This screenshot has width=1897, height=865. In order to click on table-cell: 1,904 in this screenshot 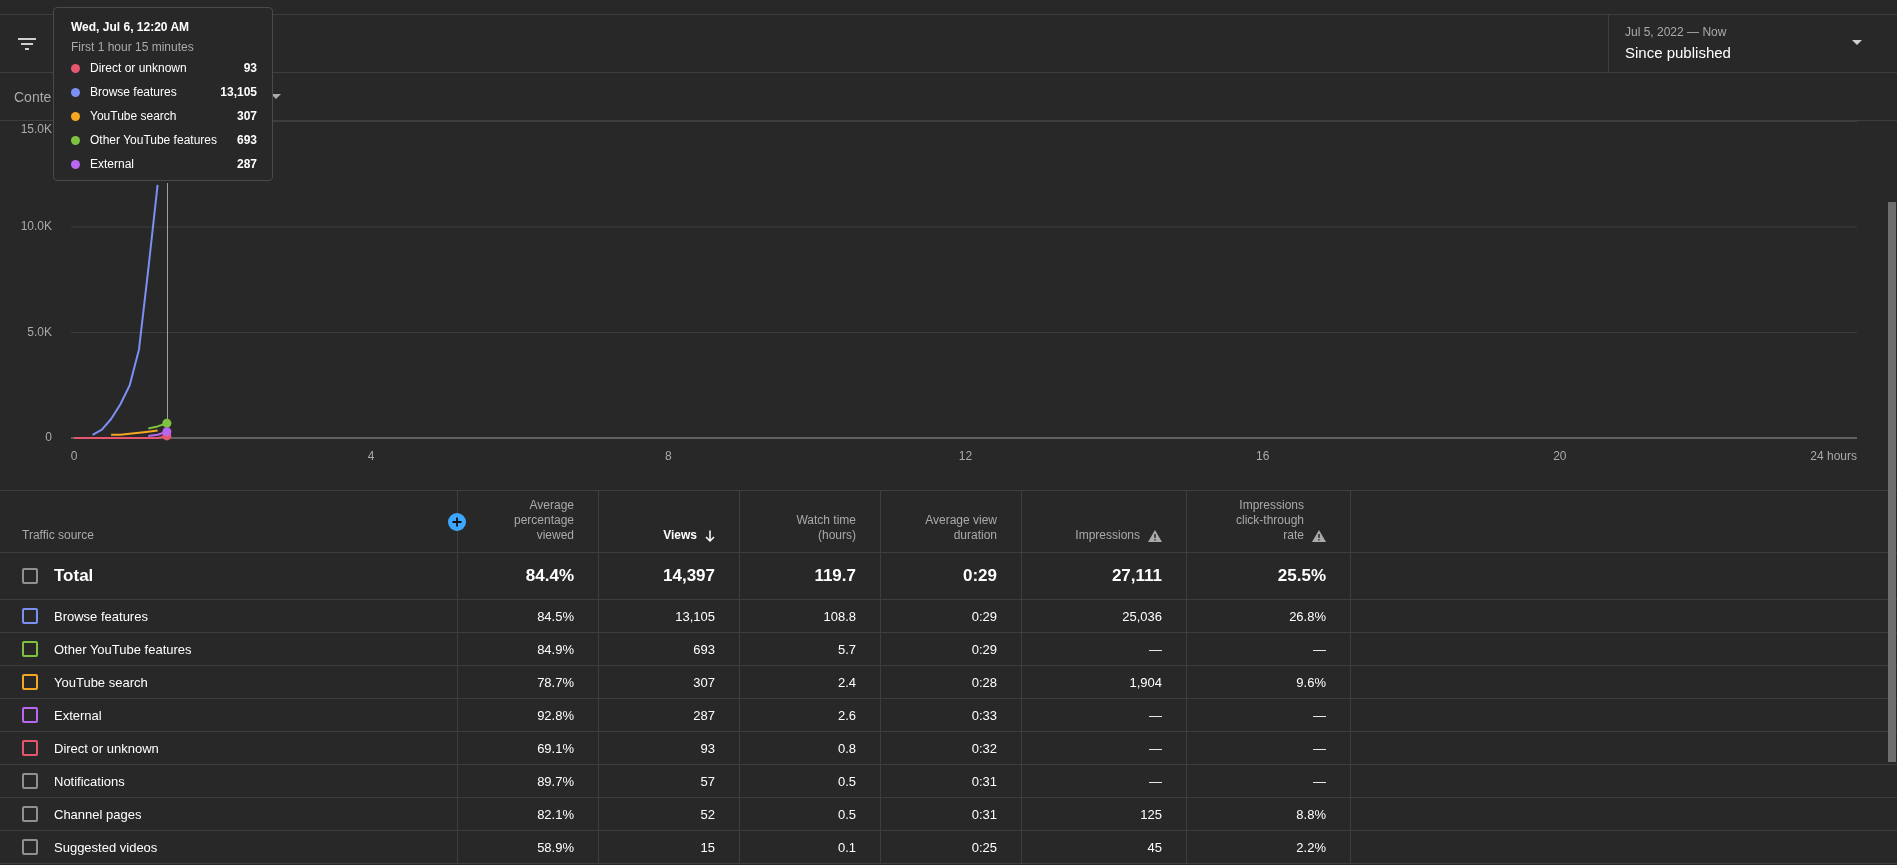, I will do `click(1104, 682)`.